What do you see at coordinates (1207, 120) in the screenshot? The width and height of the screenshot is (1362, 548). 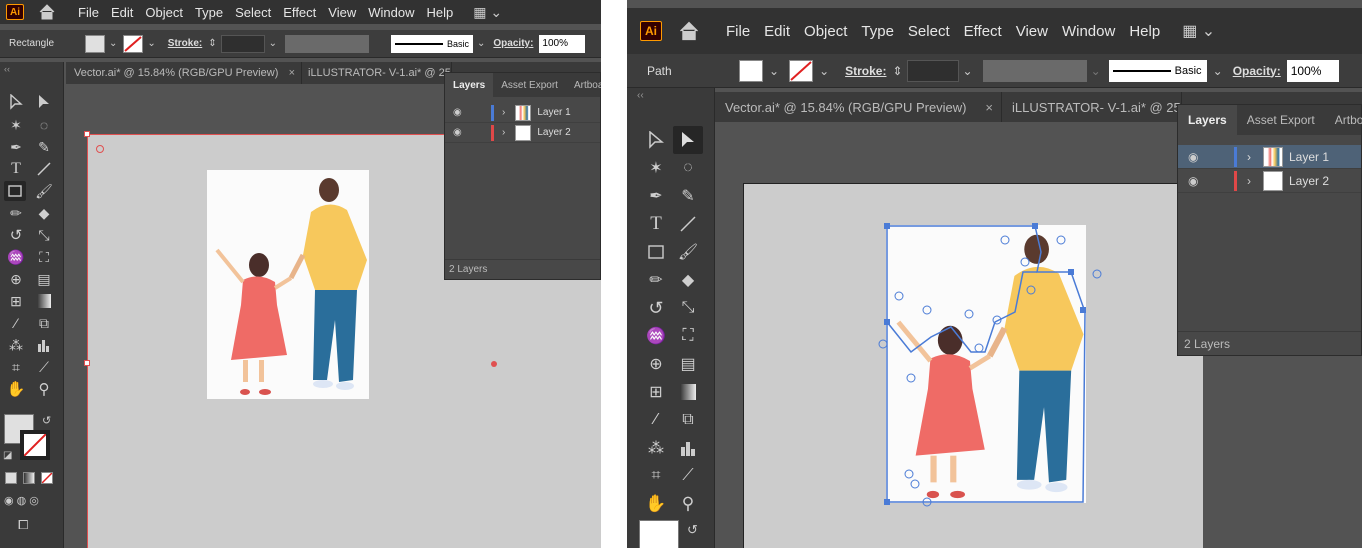 I see `tab-layers: Layers` at bounding box center [1207, 120].